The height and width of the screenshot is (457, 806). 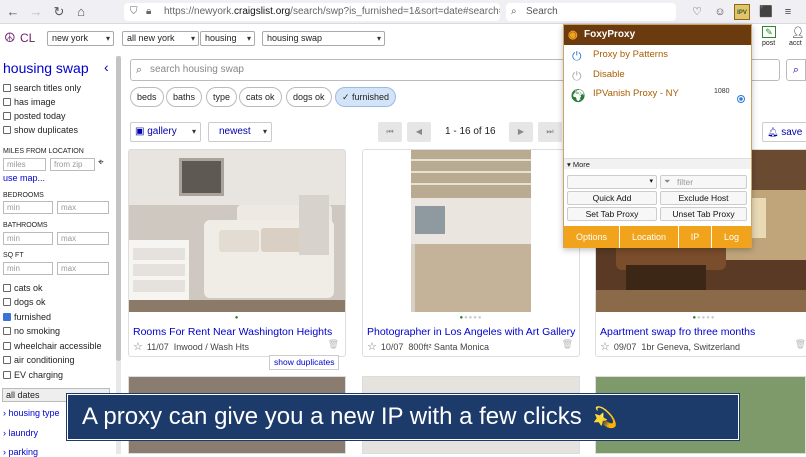 What do you see at coordinates (304, 362) in the screenshot?
I see `show-duplicates-link: show duplicates` at bounding box center [304, 362].